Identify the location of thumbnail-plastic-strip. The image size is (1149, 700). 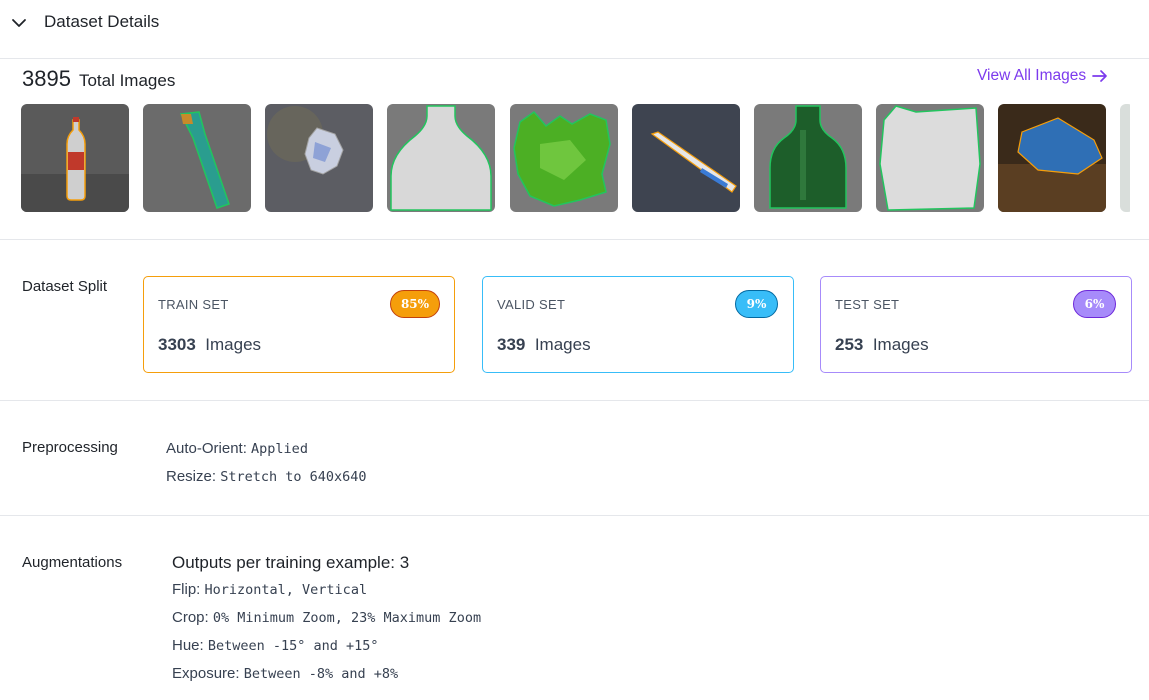
(197, 158).